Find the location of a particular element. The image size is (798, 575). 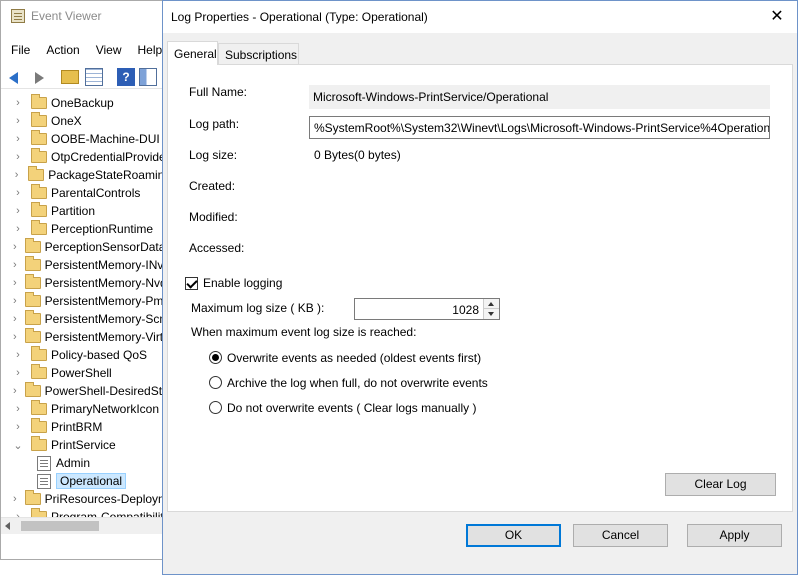

tree-item-label: Policy-based QoS is located at coordinates (99, 355).